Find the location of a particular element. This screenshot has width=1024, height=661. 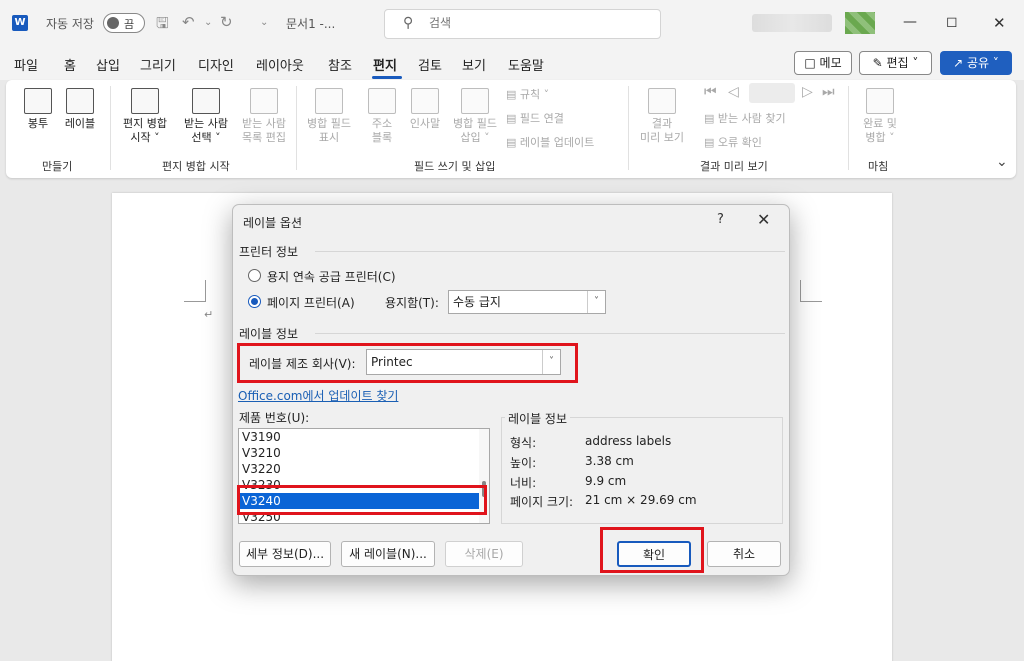

previous-record-icon: ◁ is located at coordinates (733, 92).